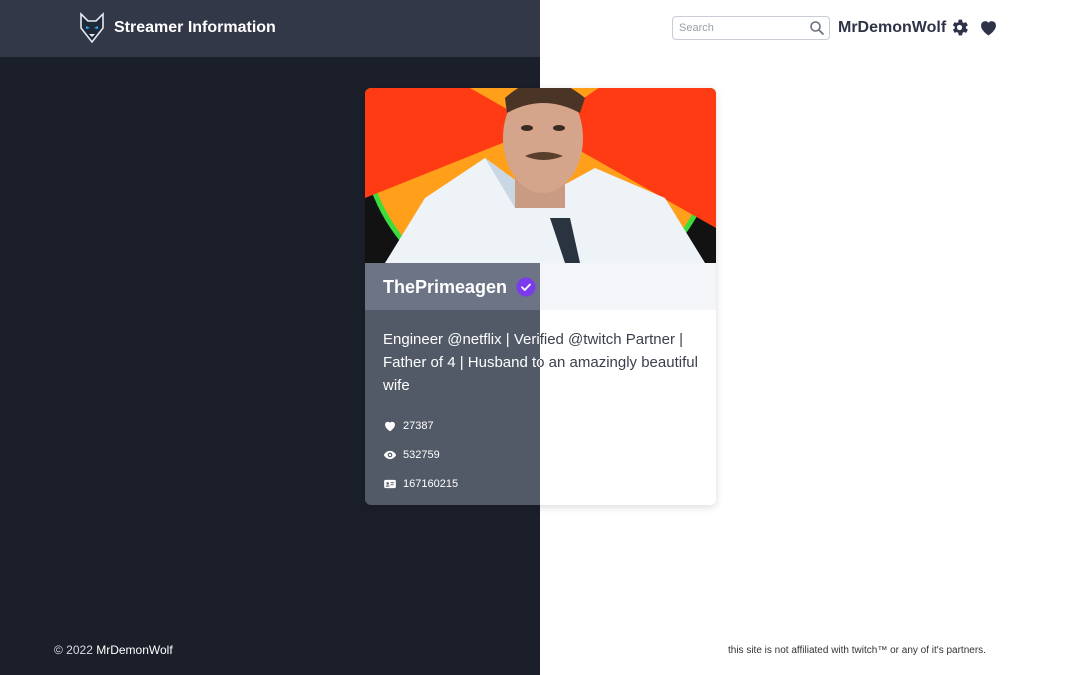  I want to click on brand: Streamer Information, so click(177, 28).